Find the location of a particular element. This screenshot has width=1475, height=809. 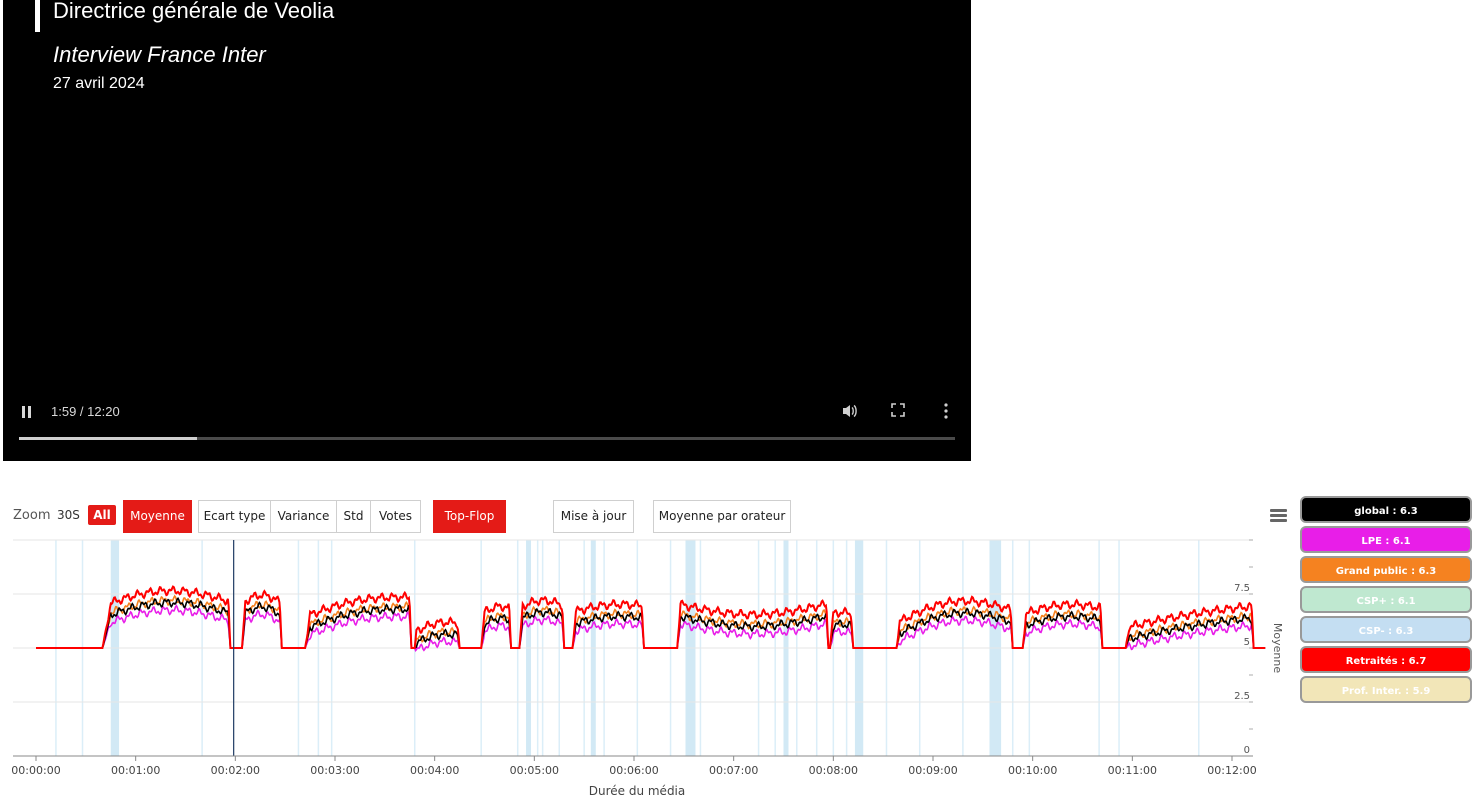

video-date: 27 avril 2024 is located at coordinates (99, 83).